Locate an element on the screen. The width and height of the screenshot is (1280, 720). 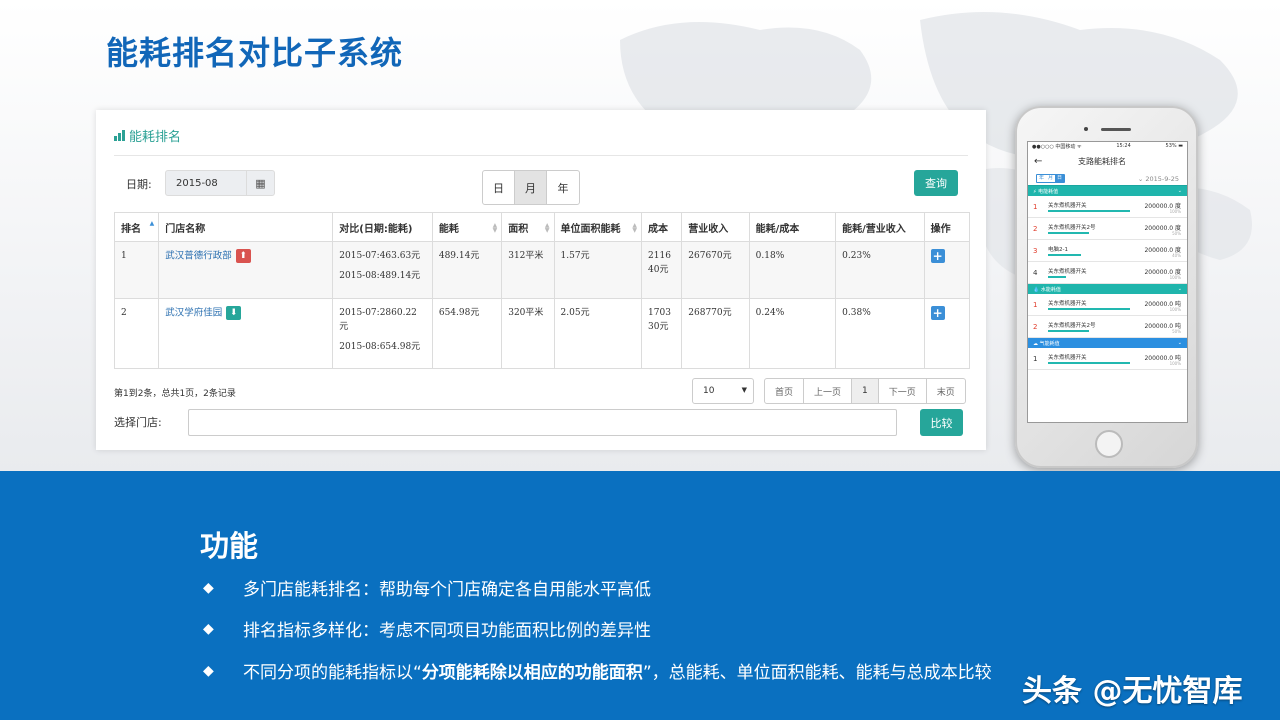
action-cell: + is located at coordinates (947, 333).